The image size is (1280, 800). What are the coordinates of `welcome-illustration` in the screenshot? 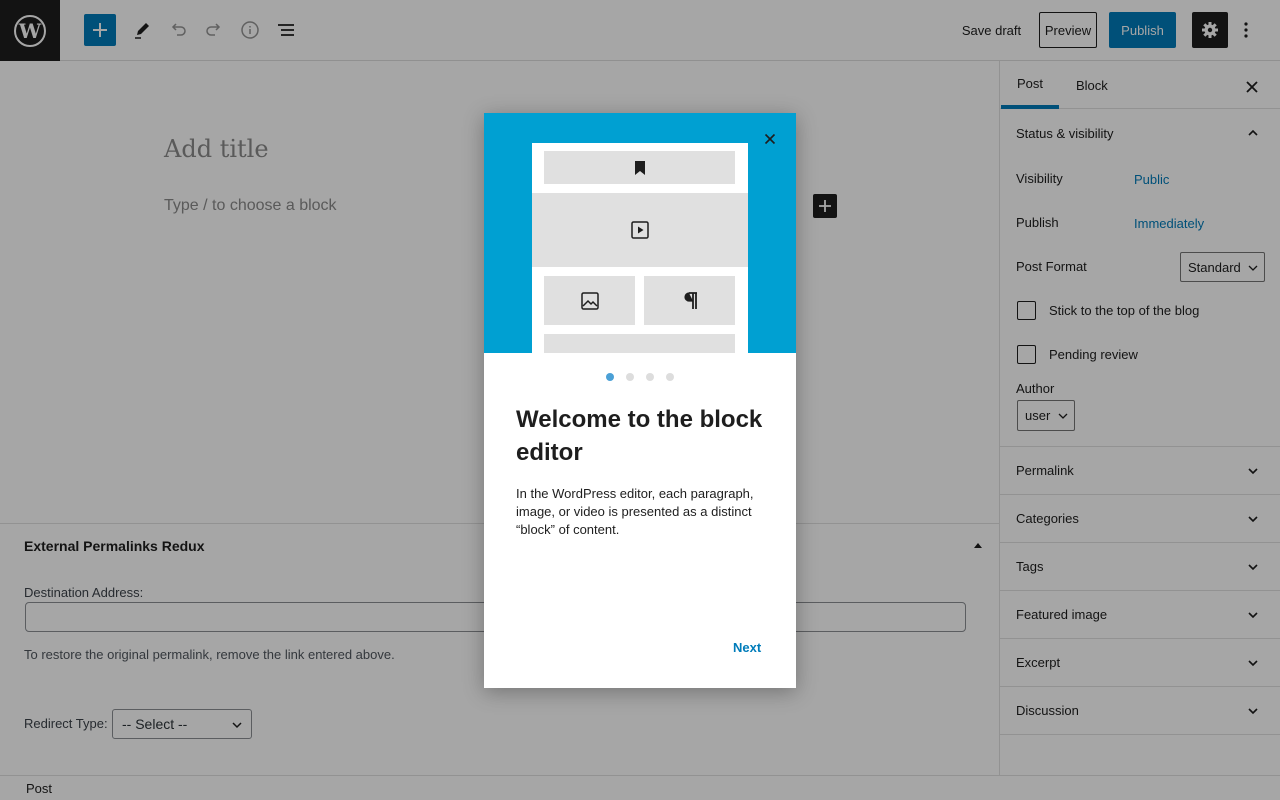 It's located at (640, 233).